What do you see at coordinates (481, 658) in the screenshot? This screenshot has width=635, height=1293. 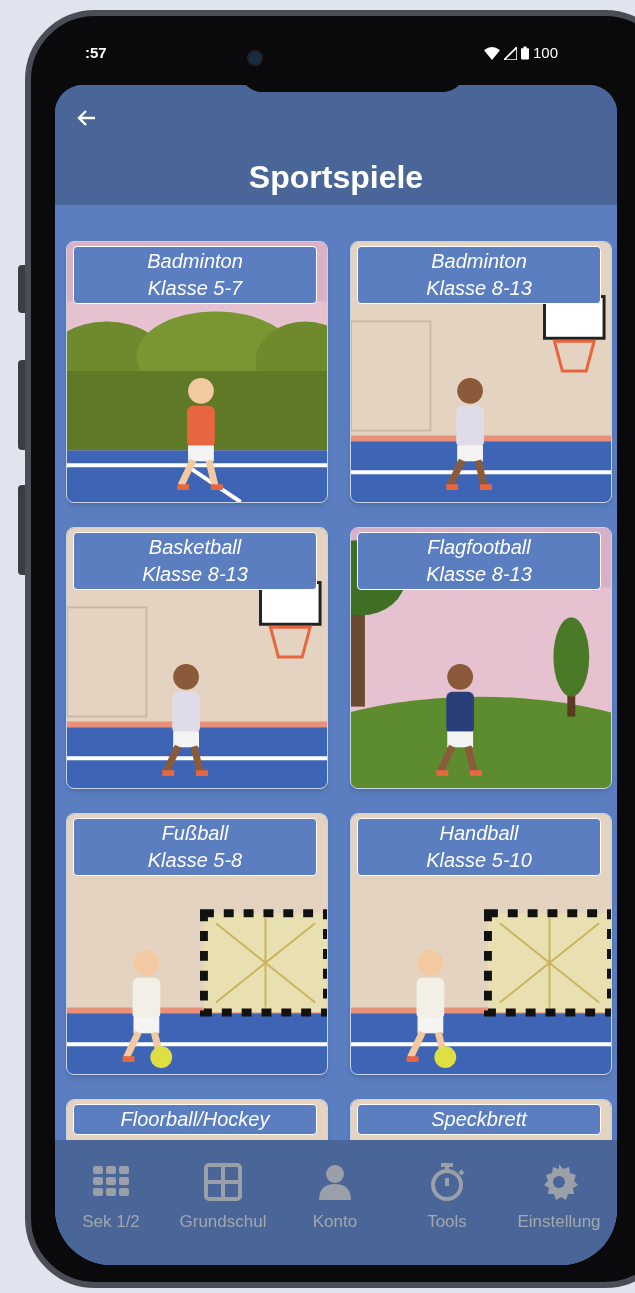 I see `sport-card: Flagfootball Klasse 8-13` at bounding box center [481, 658].